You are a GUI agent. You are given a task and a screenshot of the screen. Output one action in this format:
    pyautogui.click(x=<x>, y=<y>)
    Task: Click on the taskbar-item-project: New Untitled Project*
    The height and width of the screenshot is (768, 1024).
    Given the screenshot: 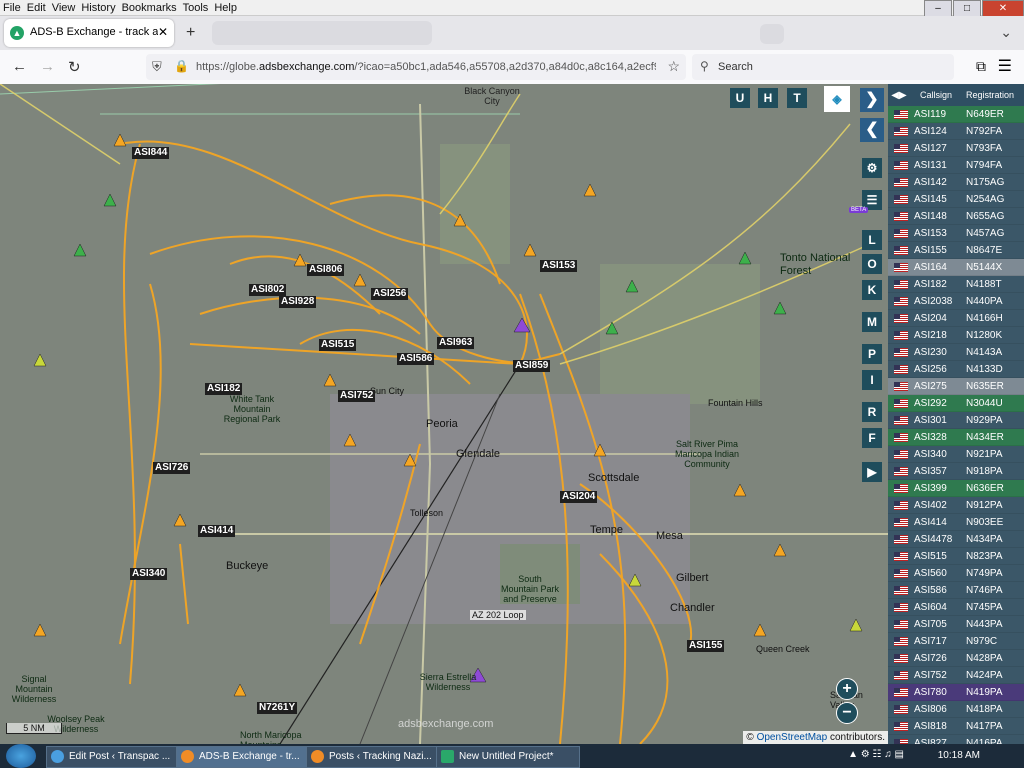 What is the action you would take?
    pyautogui.click(x=508, y=757)
    